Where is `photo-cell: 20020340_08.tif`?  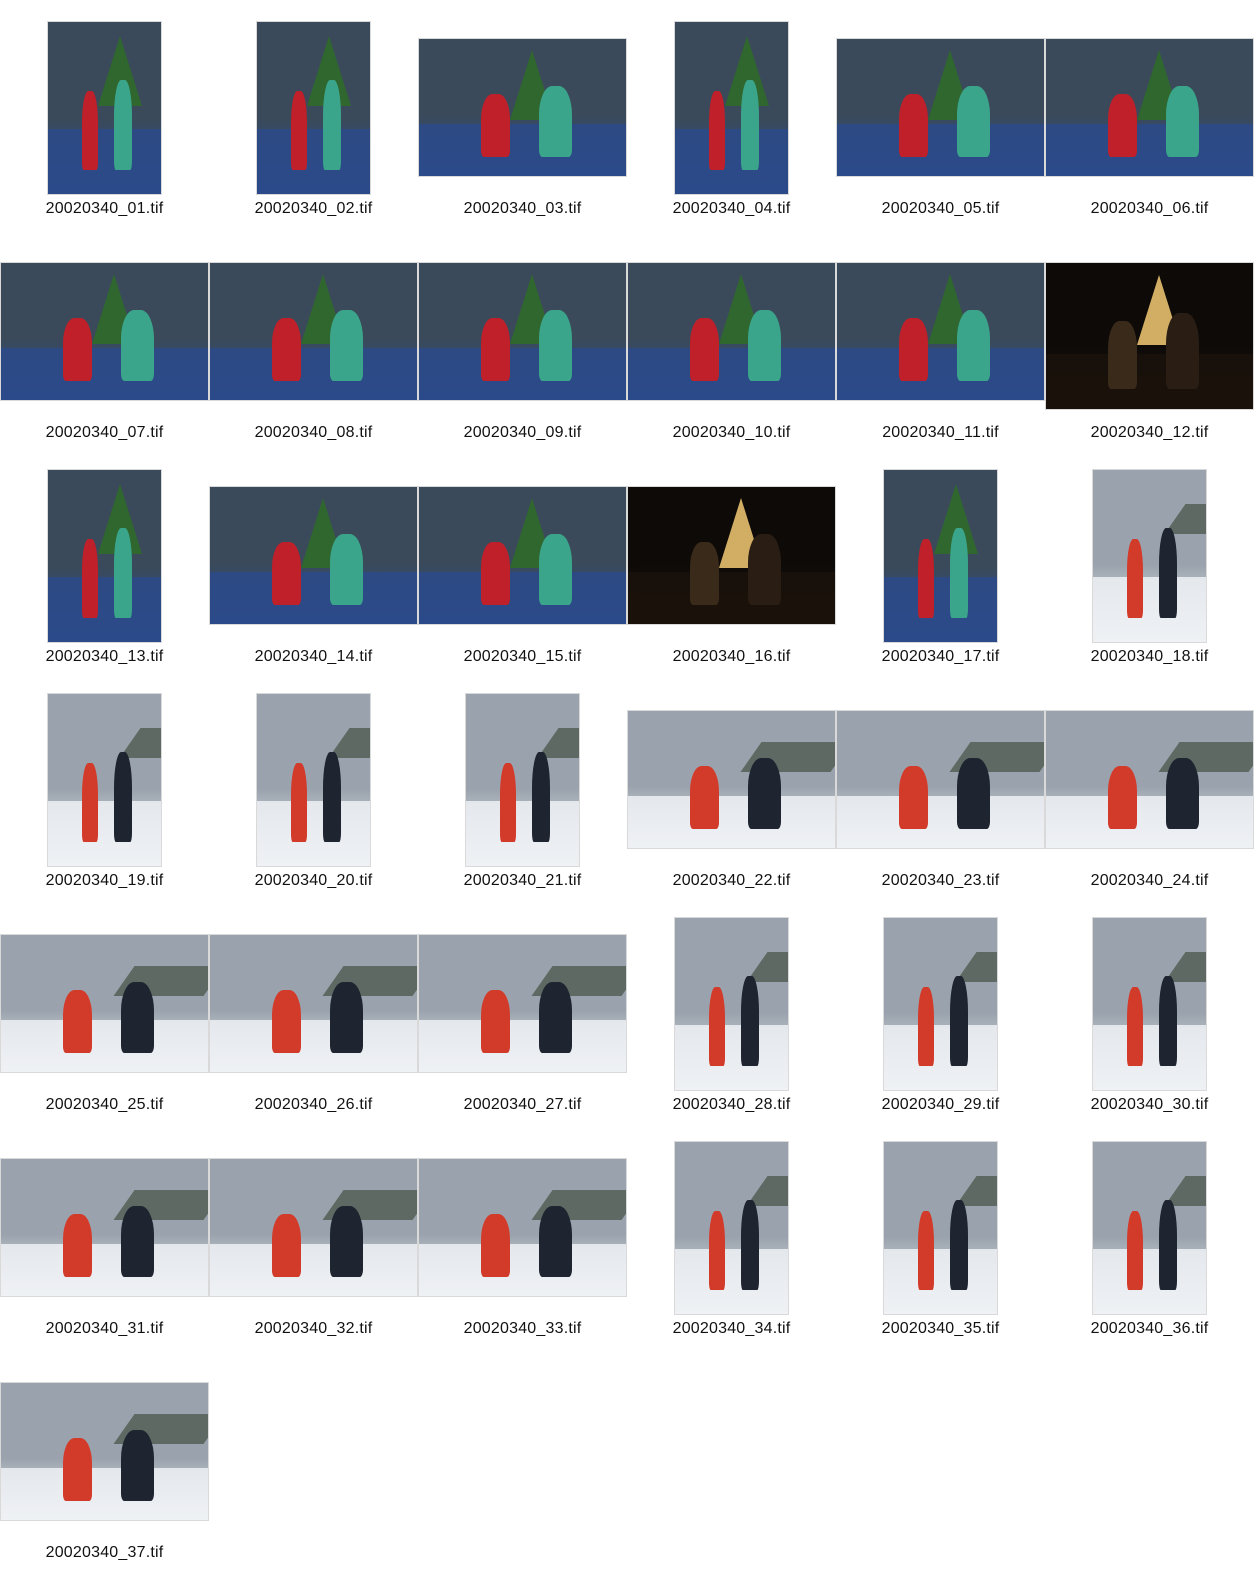
photo-cell: 20020340_08.tif is located at coordinates (313, 350).